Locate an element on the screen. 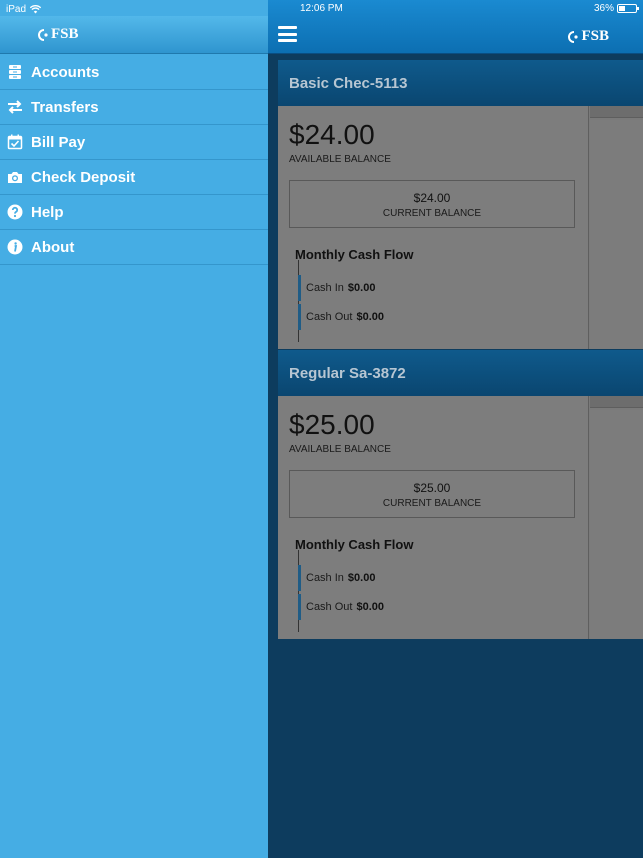 This screenshot has width=643, height=858. menu-label-bill-pay: Bill Pay is located at coordinates (58, 142).